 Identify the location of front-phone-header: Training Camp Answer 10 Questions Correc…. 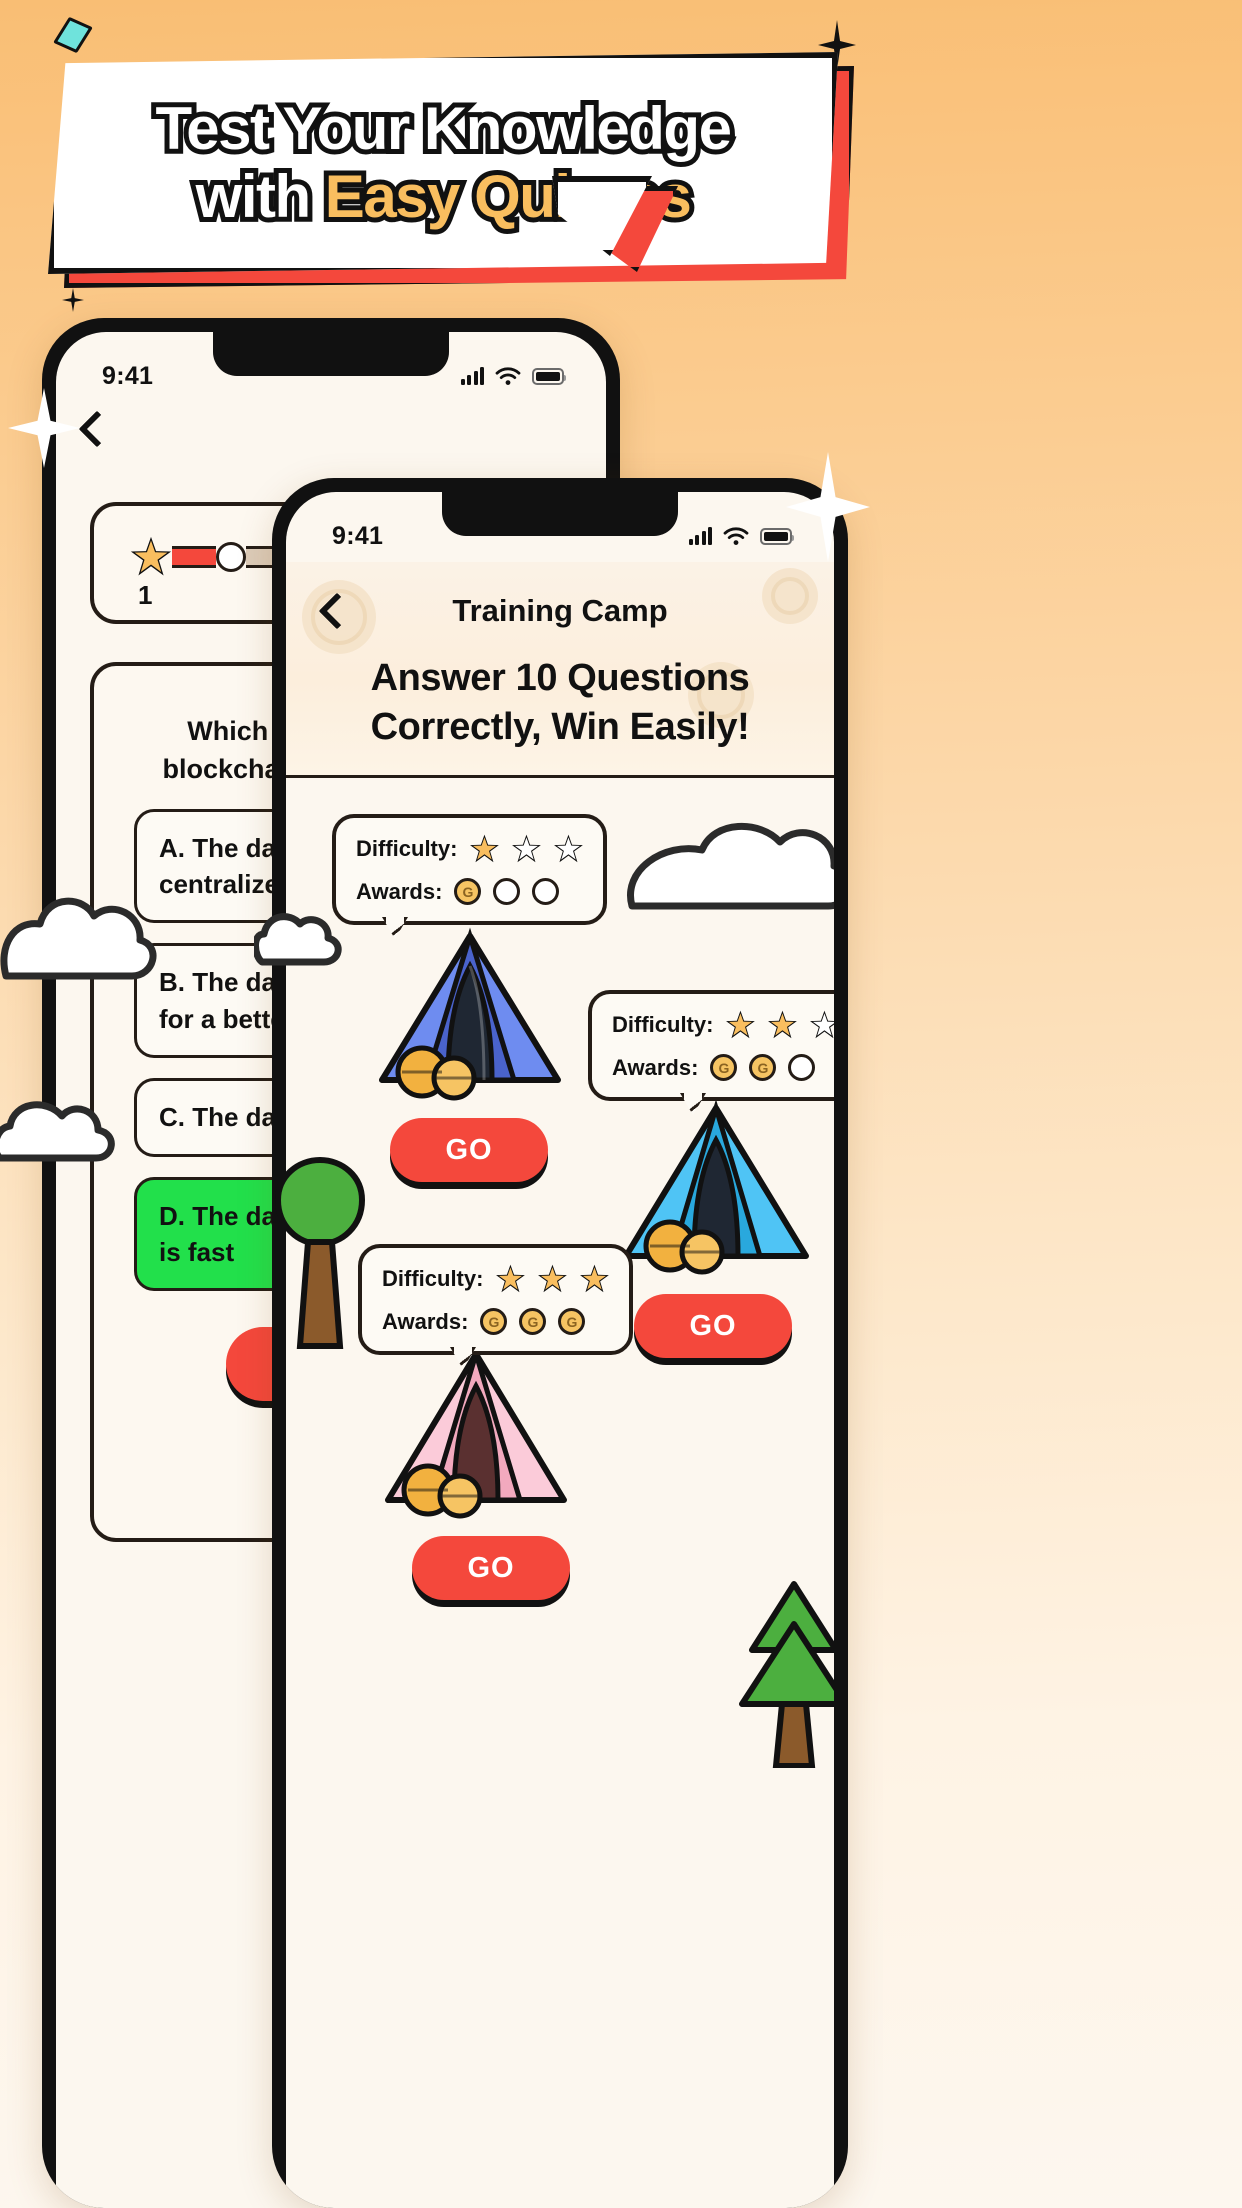
(560, 670).